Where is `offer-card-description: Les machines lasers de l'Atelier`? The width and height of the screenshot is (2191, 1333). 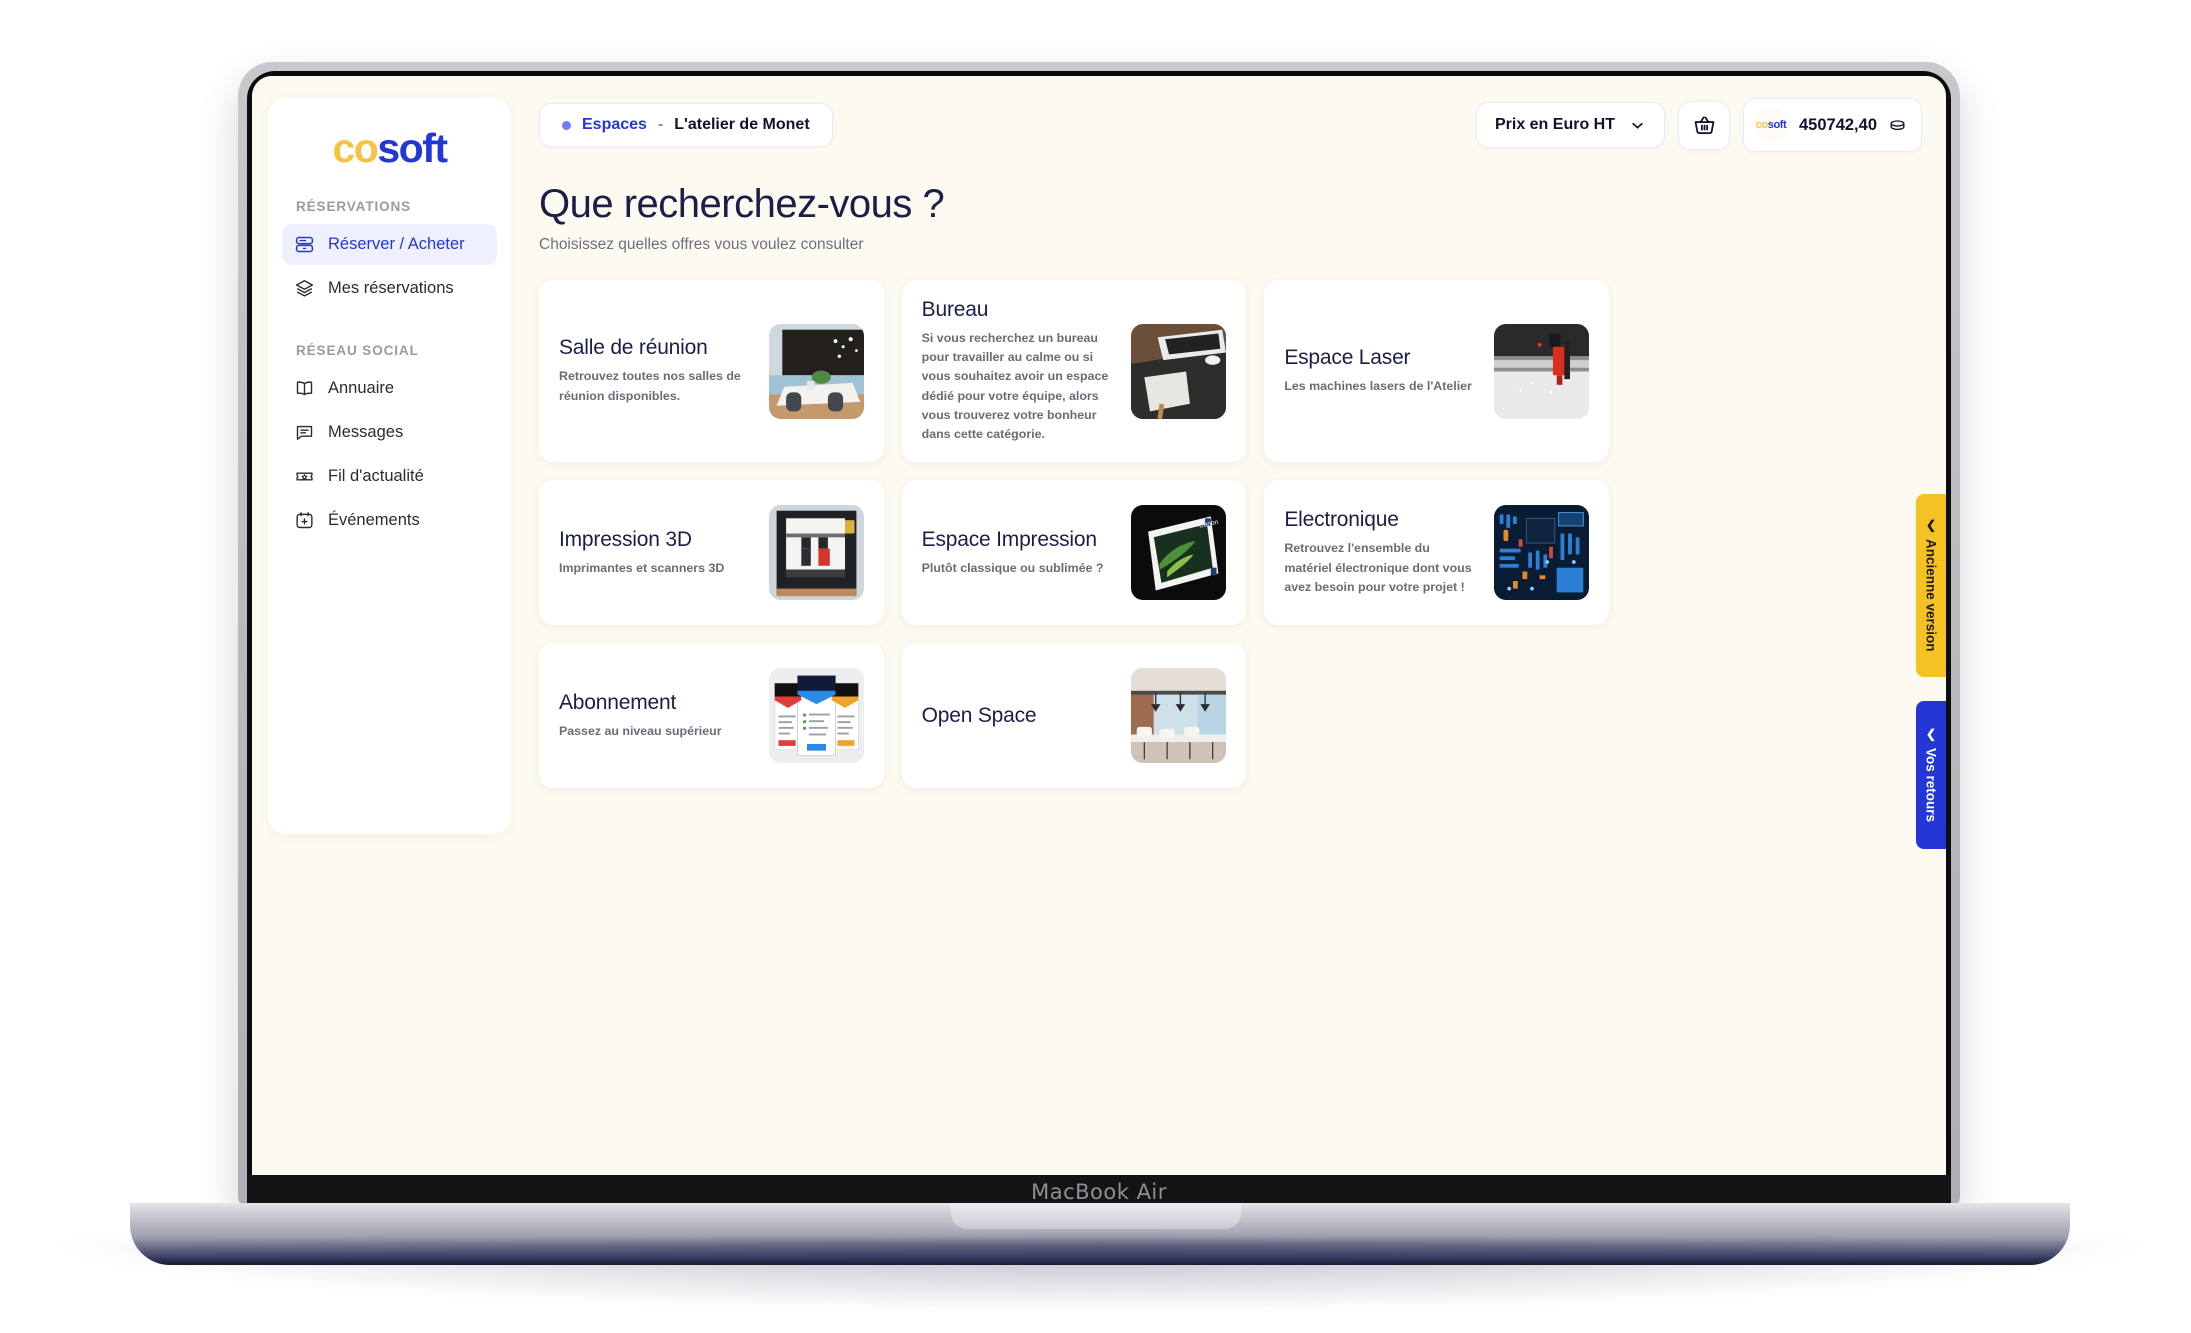 offer-card-description: Les machines lasers de l'Atelier is located at coordinates (1378, 386).